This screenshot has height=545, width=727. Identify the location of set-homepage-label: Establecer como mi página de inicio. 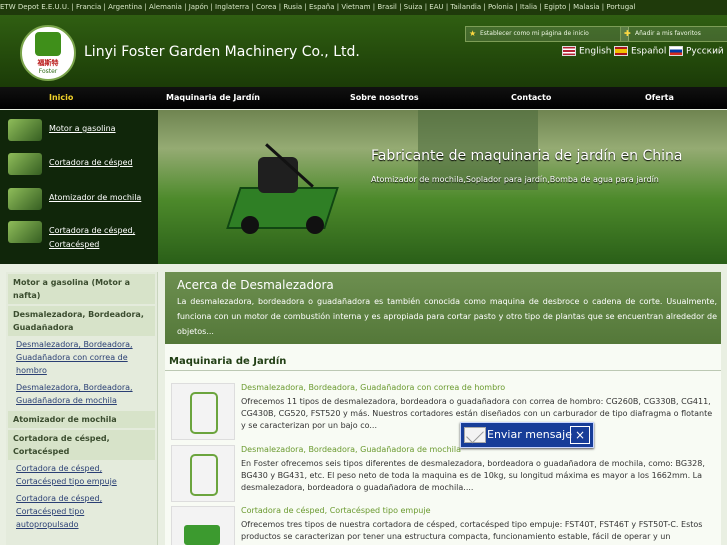
(534, 33).